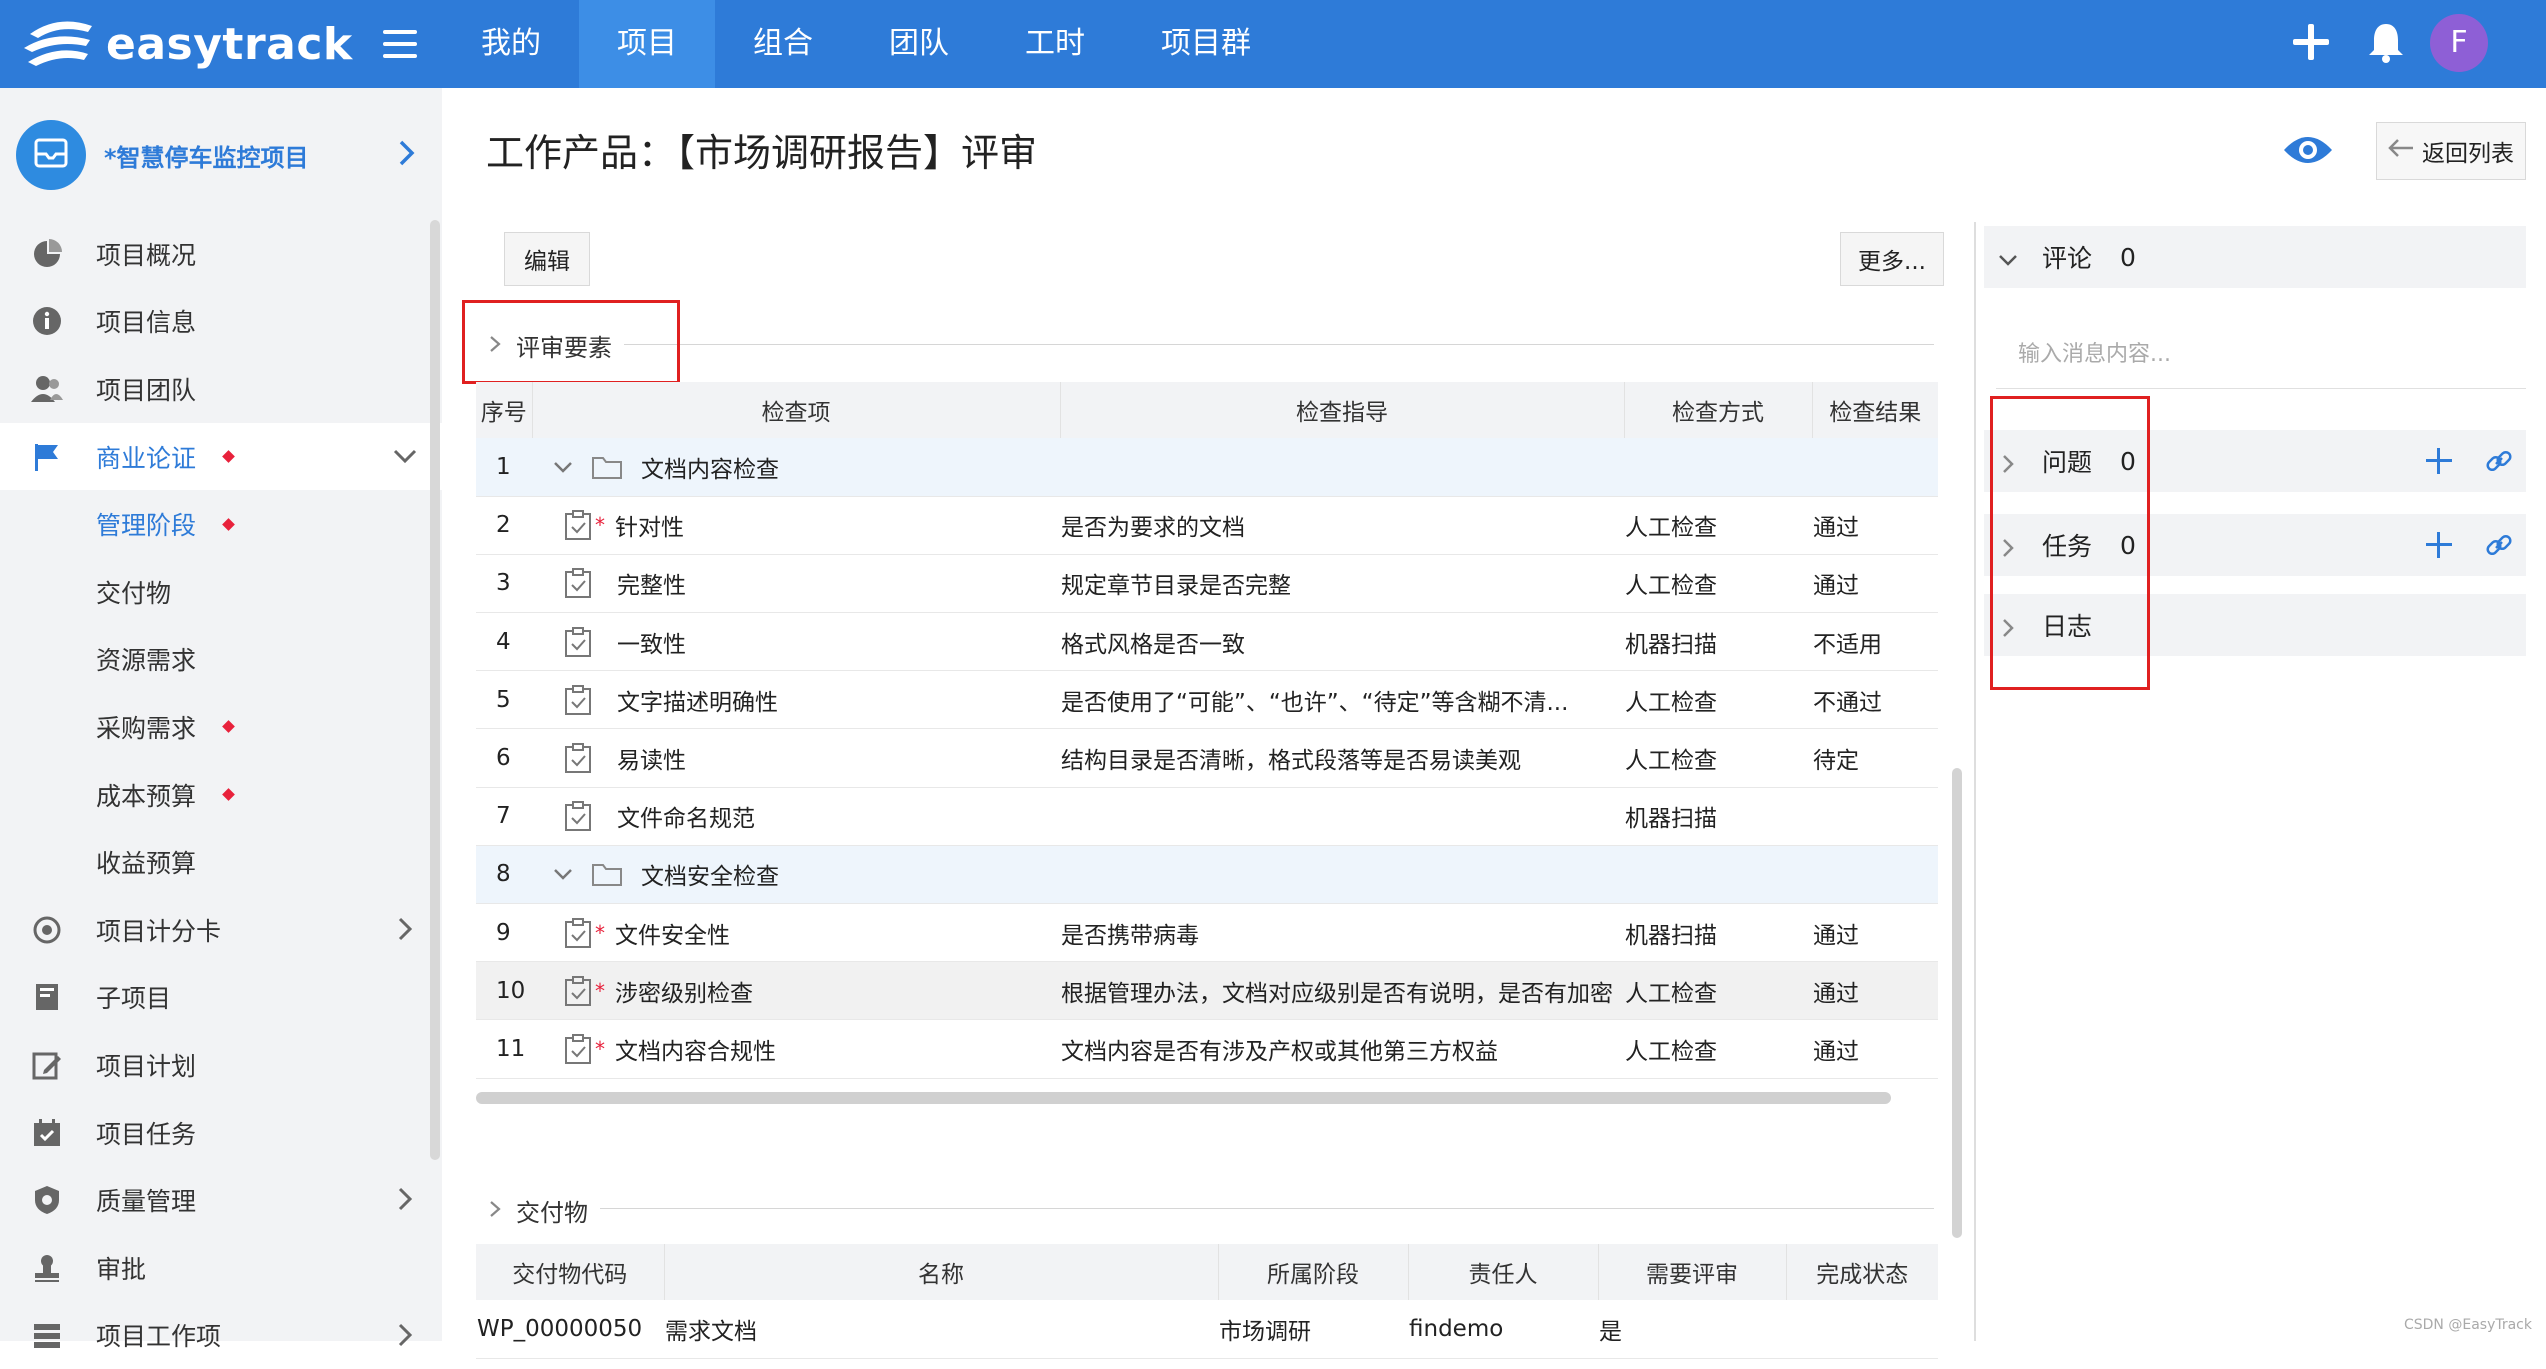  What do you see at coordinates (1503, 1272) in the screenshot?
I see `column-header: 责任人` at bounding box center [1503, 1272].